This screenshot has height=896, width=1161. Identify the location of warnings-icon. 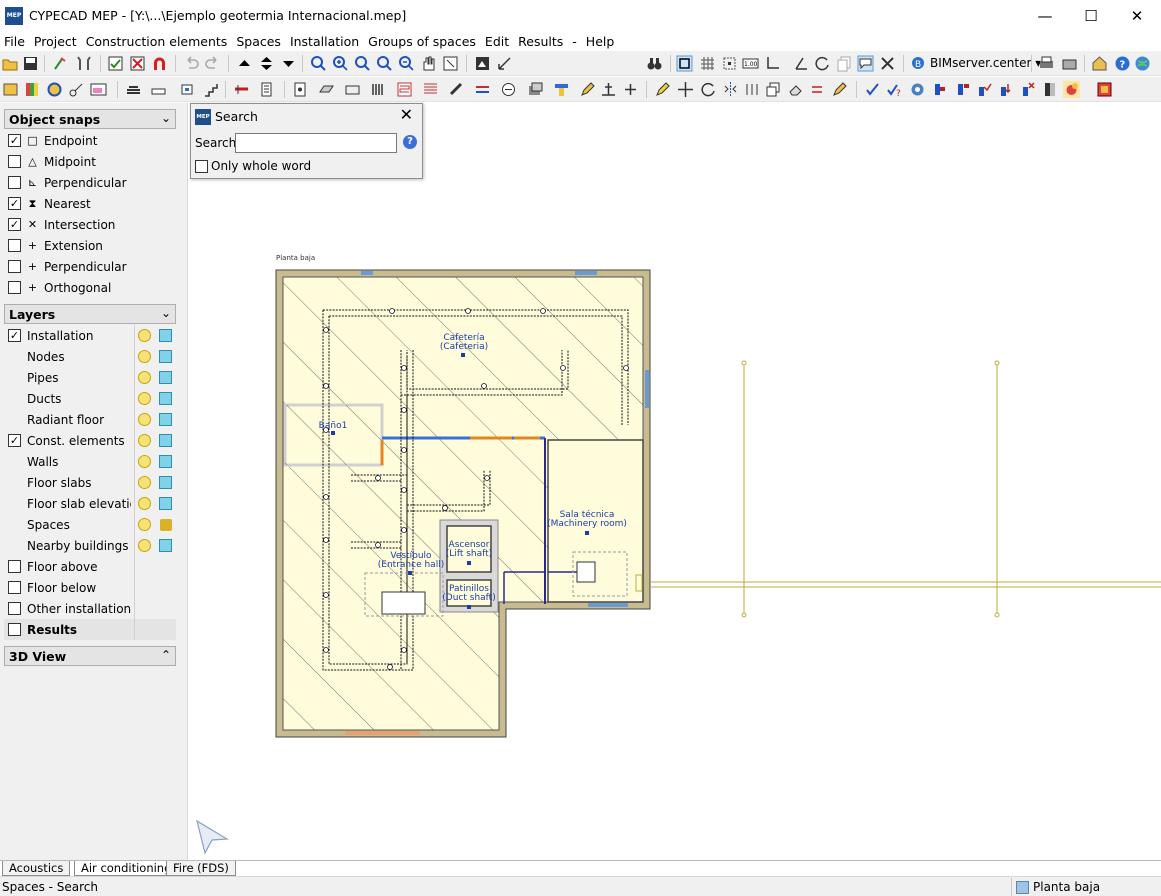
(54, 89).